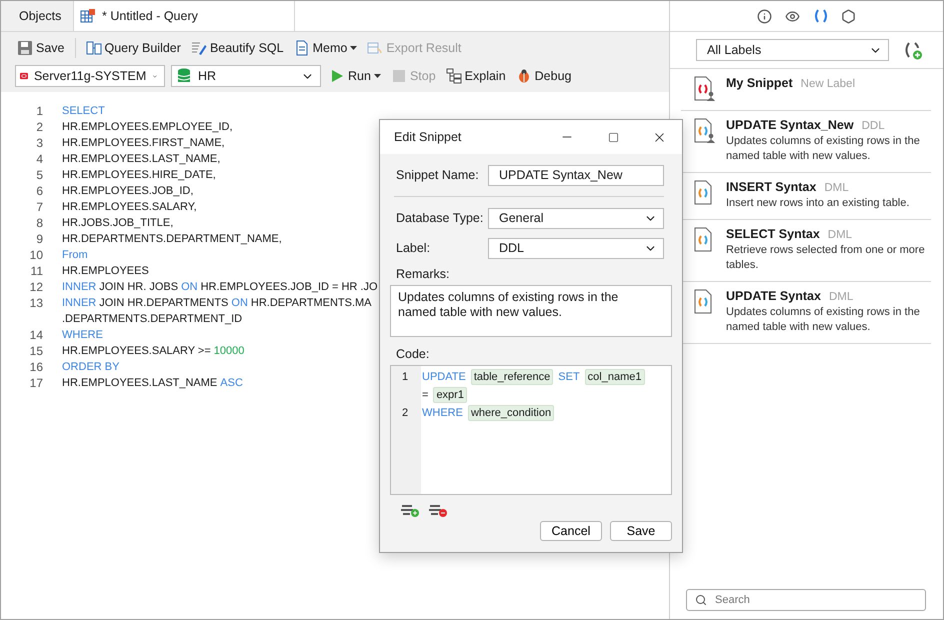  What do you see at coordinates (129, 207) in the screenshot?
I see `code-text: HR.EMPLOYEES.SALARY,` at bounding box center [129, 207].